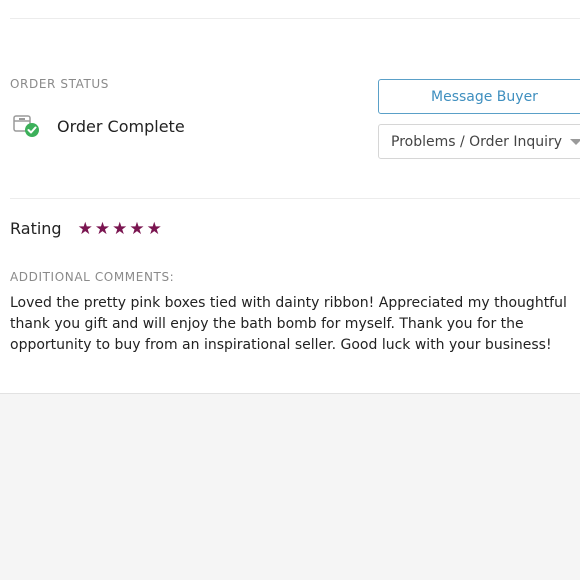  Describe the element at coordinates (27, 126) in the screenshot. I see `box-checkmark-icon` at that location.